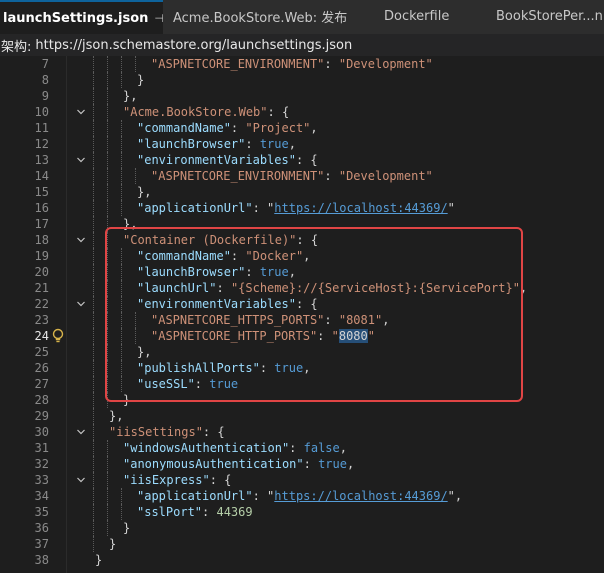 The image size is (604, 573). What do you see at coordinates (302, 448) in the screenshot?
I see `code-line: 31 "windowsAuthentication": false,` at bounding box center [302, 448].